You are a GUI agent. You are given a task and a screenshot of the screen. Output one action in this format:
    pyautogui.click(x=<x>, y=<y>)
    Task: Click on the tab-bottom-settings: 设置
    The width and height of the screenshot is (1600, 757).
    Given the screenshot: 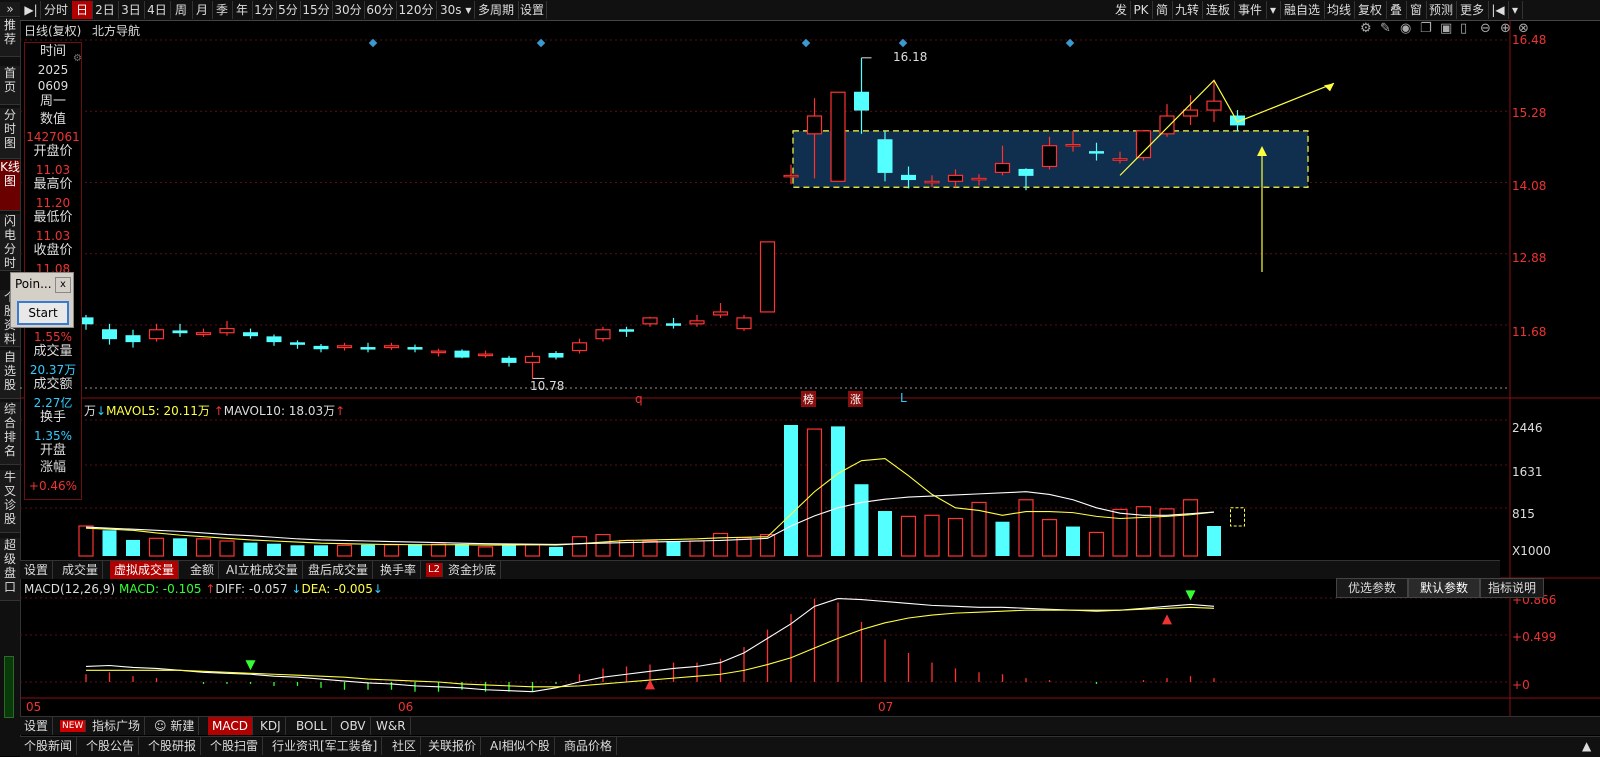 What is the action you would take?
    pyautogui.click(x=37, y=726)
    